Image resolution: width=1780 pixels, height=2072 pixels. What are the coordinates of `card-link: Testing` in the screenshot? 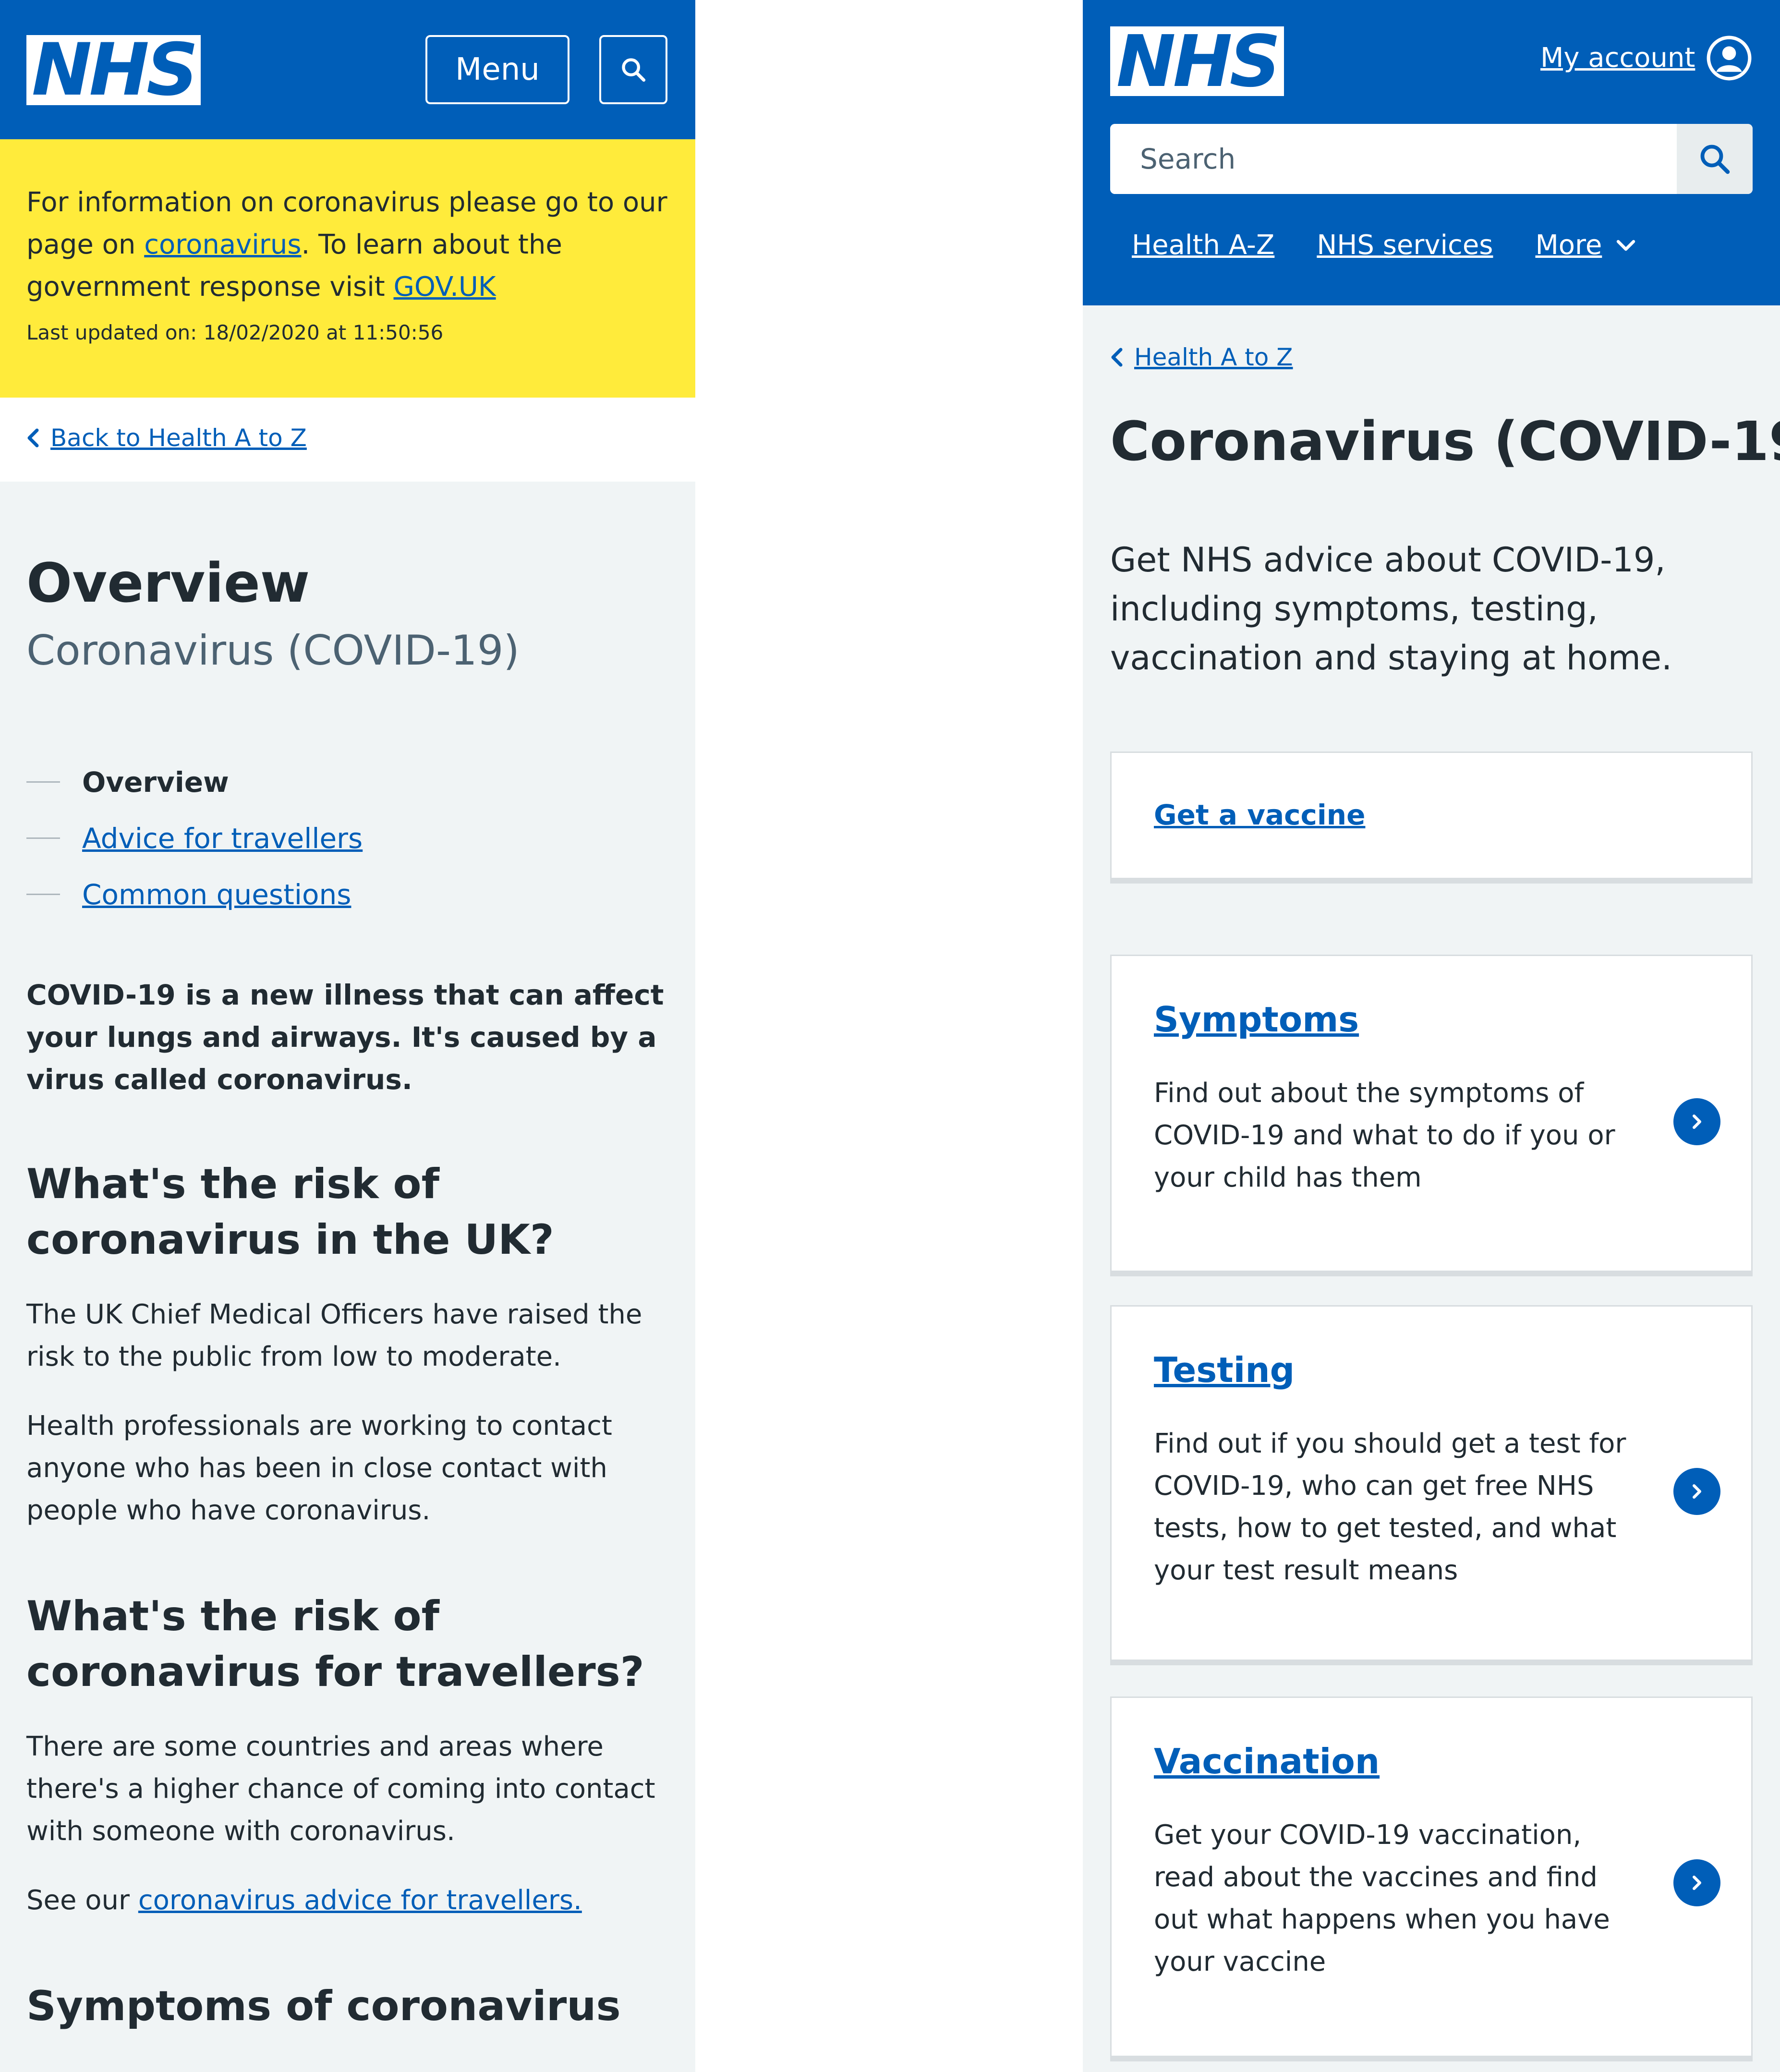 It's located at (1224, 1370).